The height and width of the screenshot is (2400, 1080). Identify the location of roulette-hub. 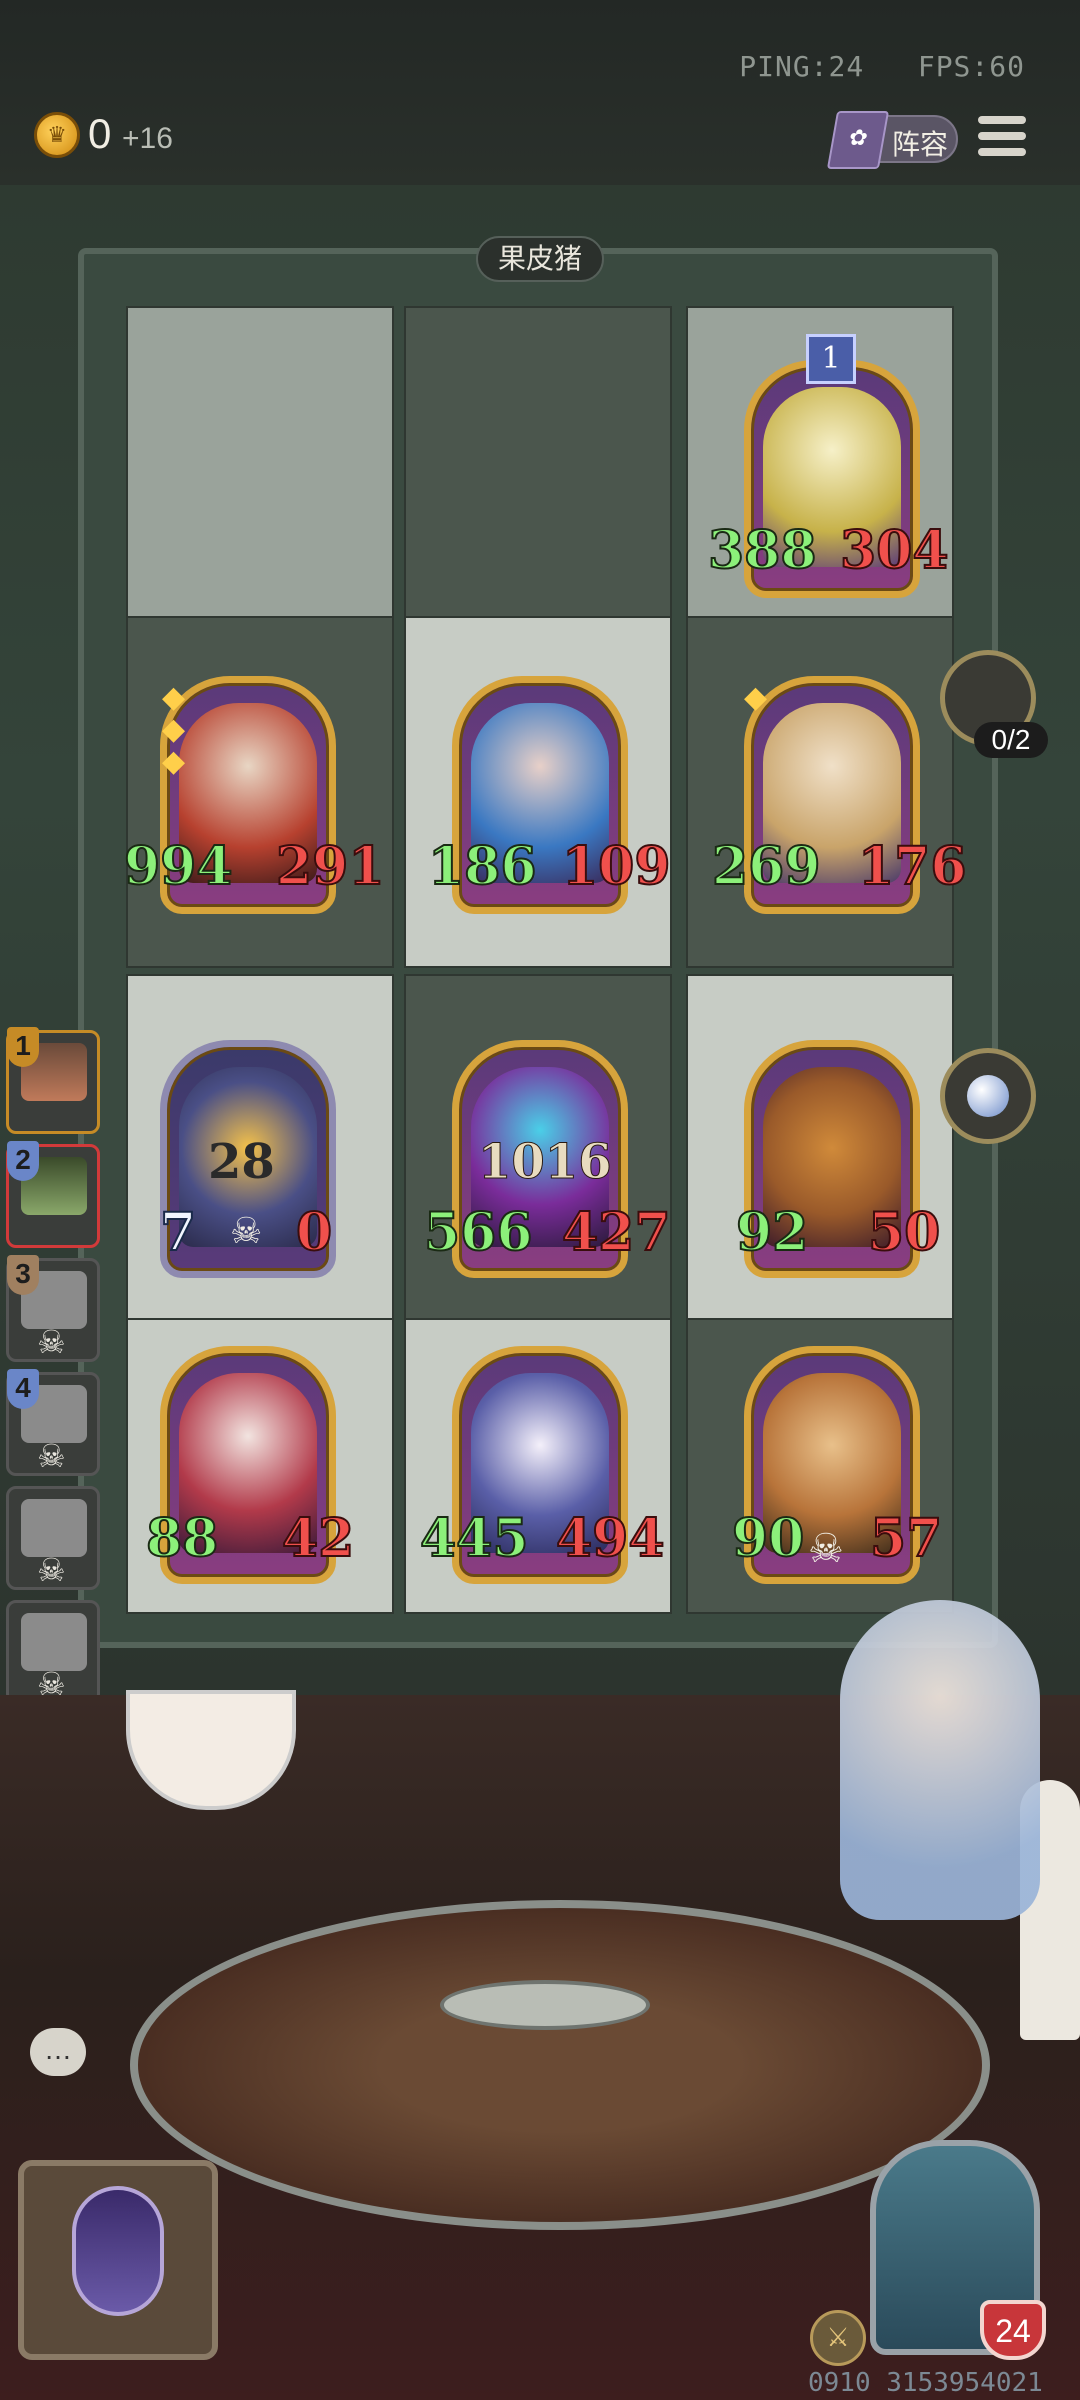
(545, 2005).